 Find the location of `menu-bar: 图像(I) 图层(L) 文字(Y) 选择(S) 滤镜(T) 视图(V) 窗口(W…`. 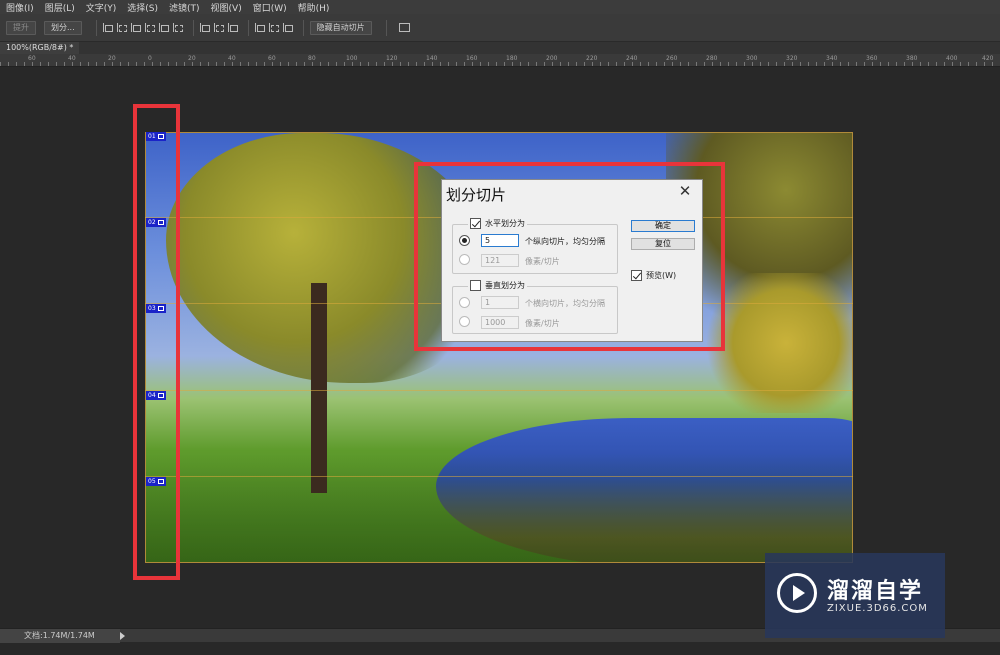

menu-bar: 图像(I) 图层(L) 文字(Y) 选择(S) 滤镜(T) 视图(V) 窗口(W… is located at coordinates (500, 7).